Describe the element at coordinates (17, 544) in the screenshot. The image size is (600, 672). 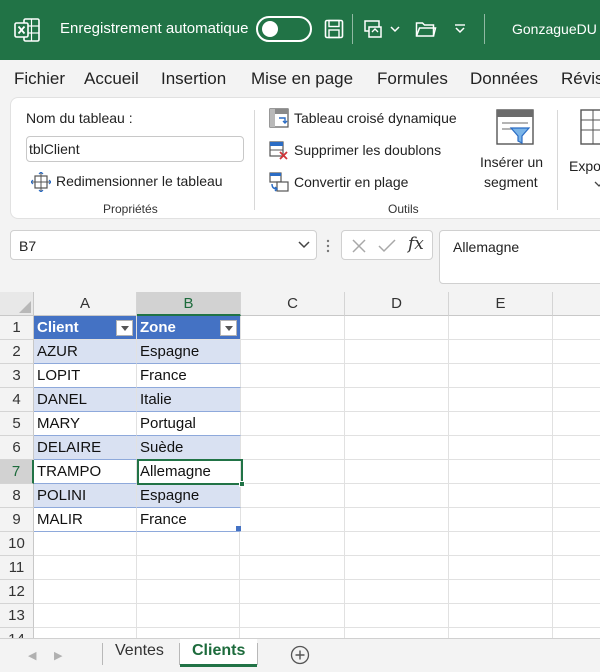
I see `row-header: 10` at that location.